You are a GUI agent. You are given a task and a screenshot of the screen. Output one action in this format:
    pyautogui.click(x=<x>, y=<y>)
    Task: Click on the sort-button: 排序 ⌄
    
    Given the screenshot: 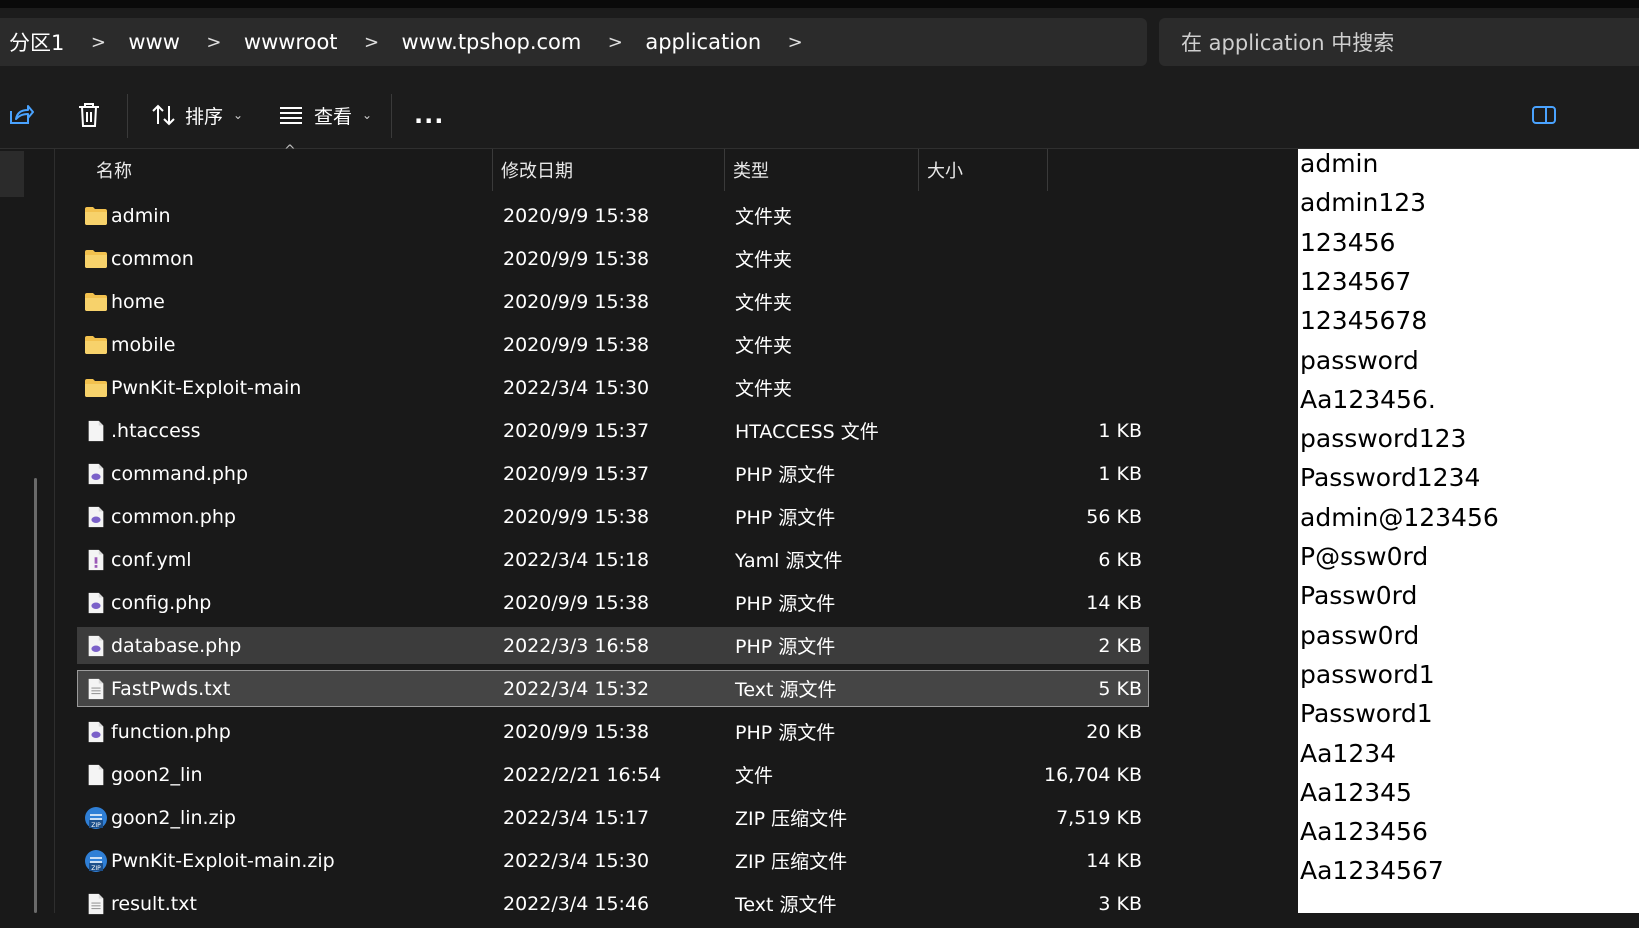 What is the action you would take?
    pyautogui.click(x=197, y=115)
    